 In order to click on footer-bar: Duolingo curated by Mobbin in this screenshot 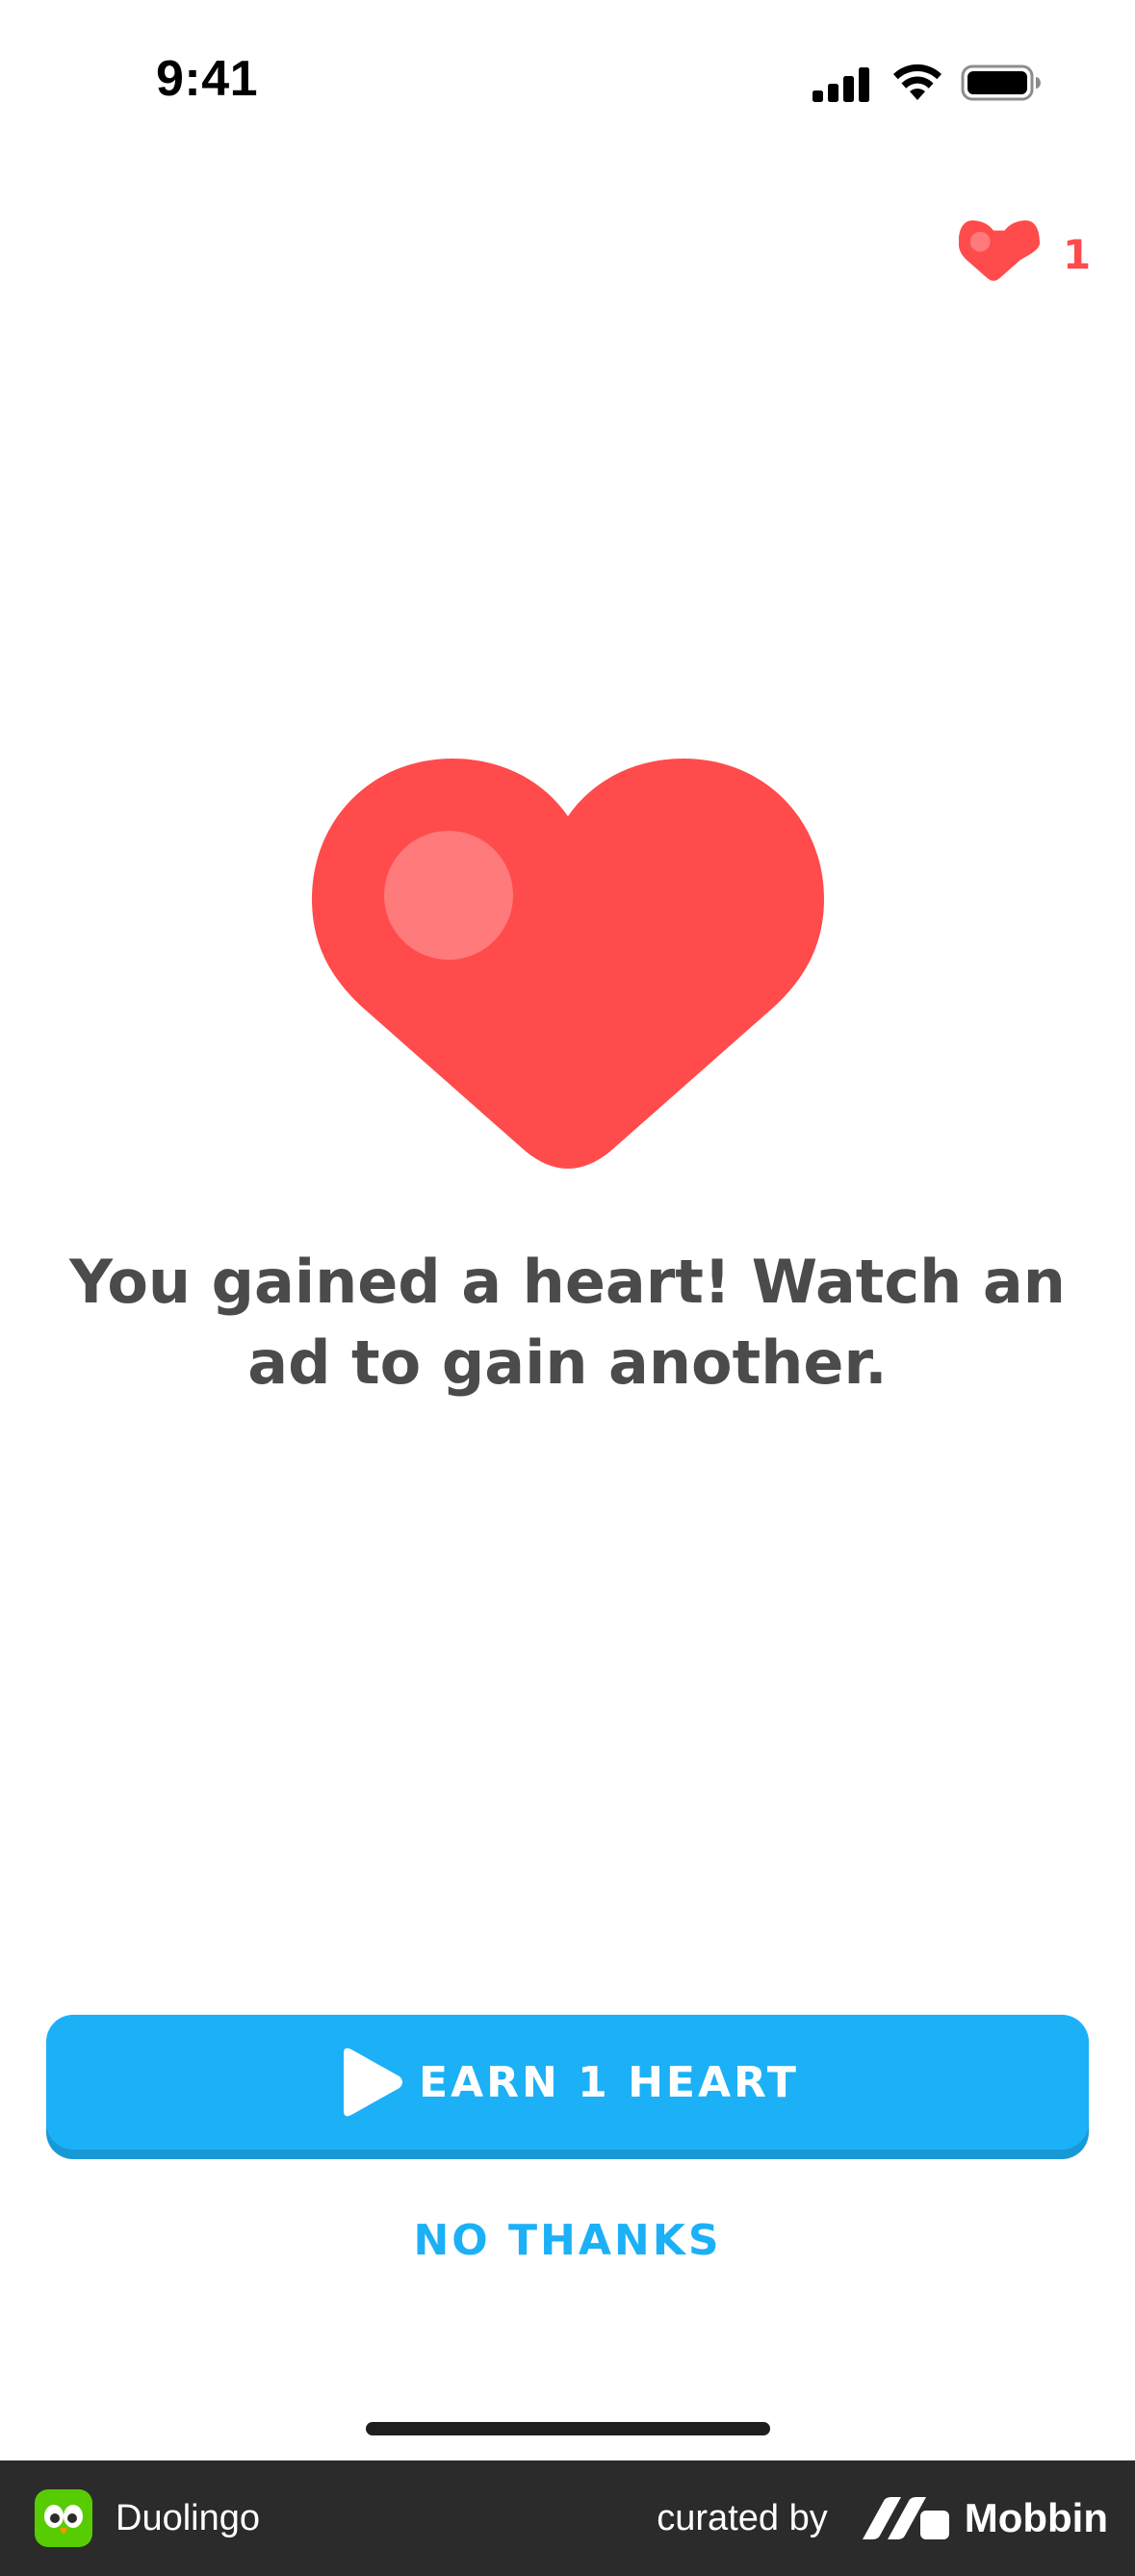, I will do `click(567, 2518)`.